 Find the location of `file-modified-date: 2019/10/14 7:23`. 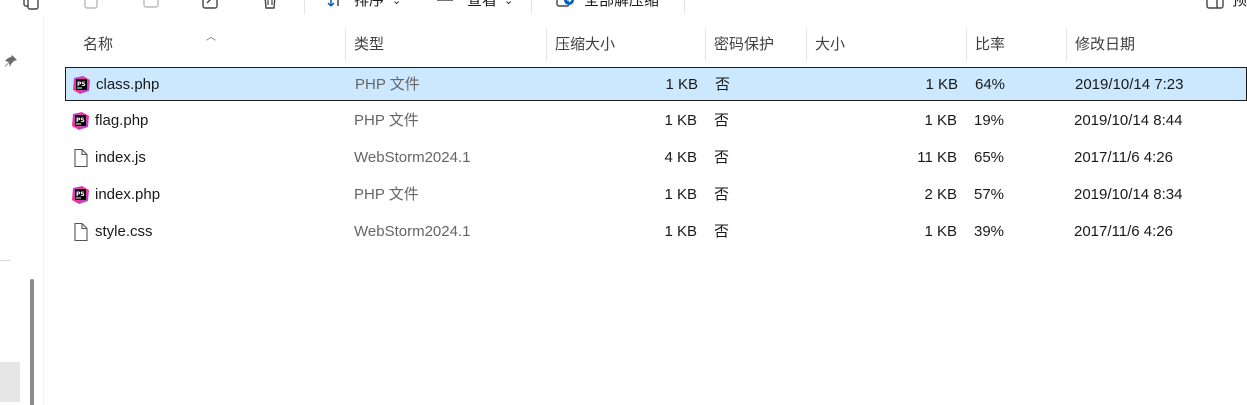

file-modified-date: 2019/10/14 7:23 is located at coordinates (1129, 84).